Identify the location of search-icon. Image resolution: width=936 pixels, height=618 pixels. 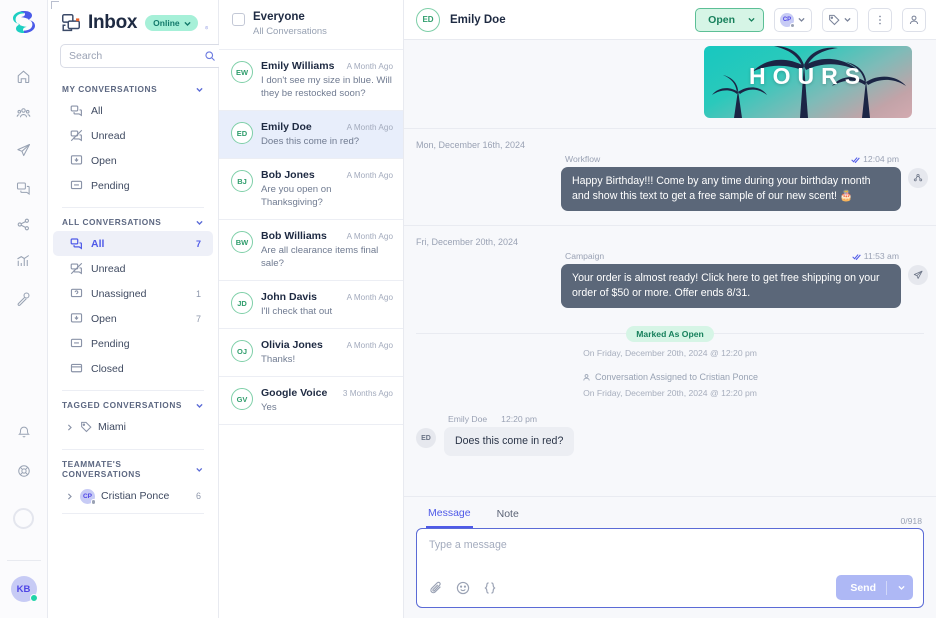
(210, 55).